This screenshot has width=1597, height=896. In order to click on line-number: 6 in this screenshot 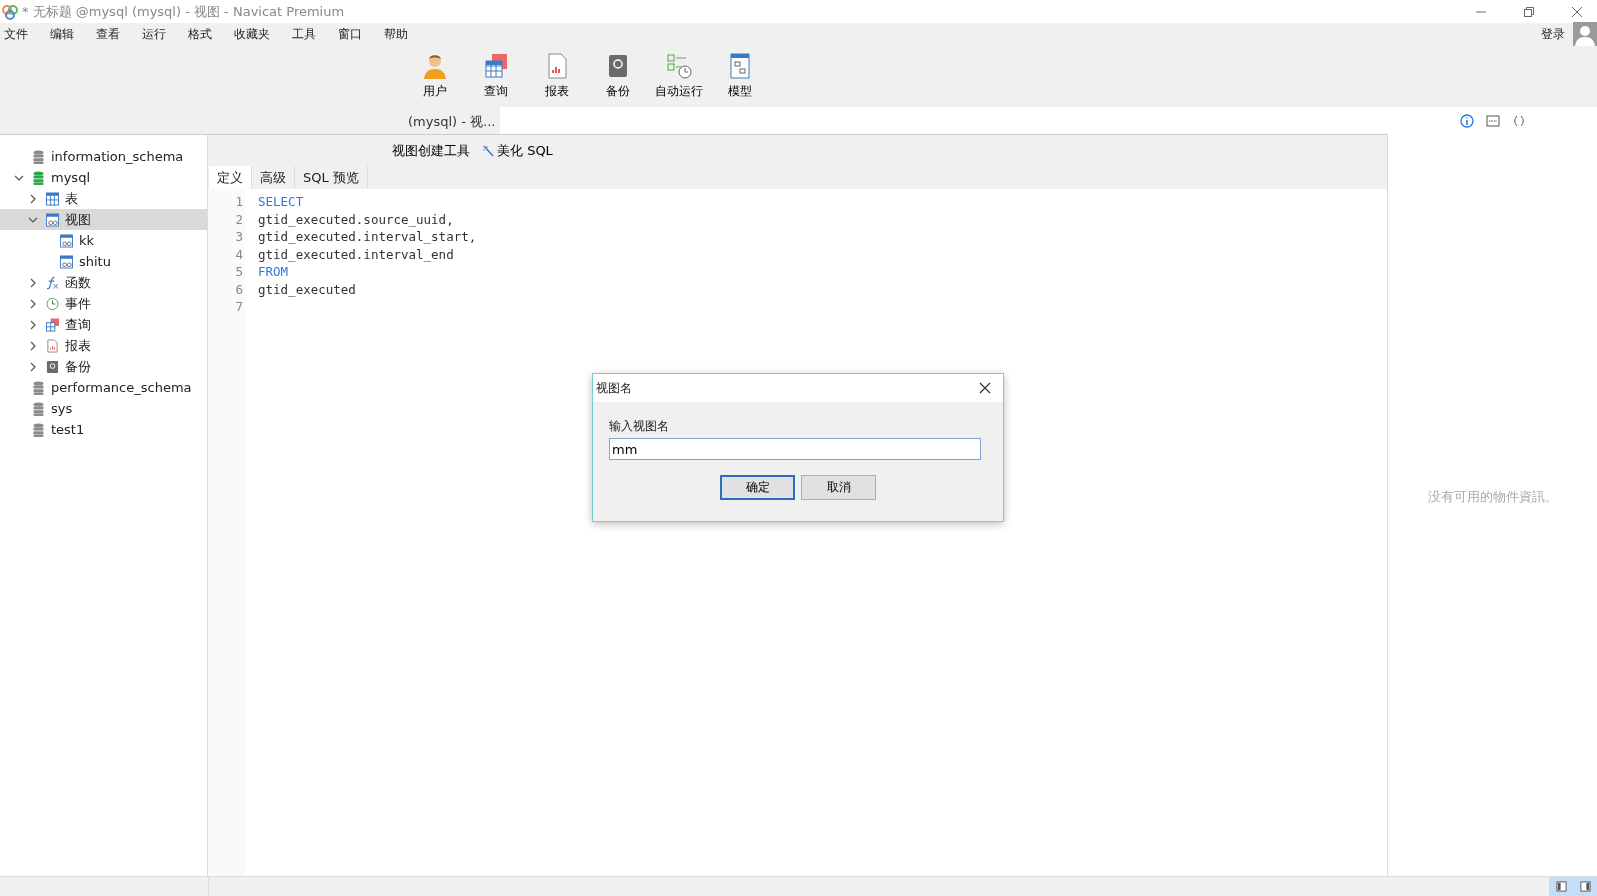, I will do `click(239, 289)`.